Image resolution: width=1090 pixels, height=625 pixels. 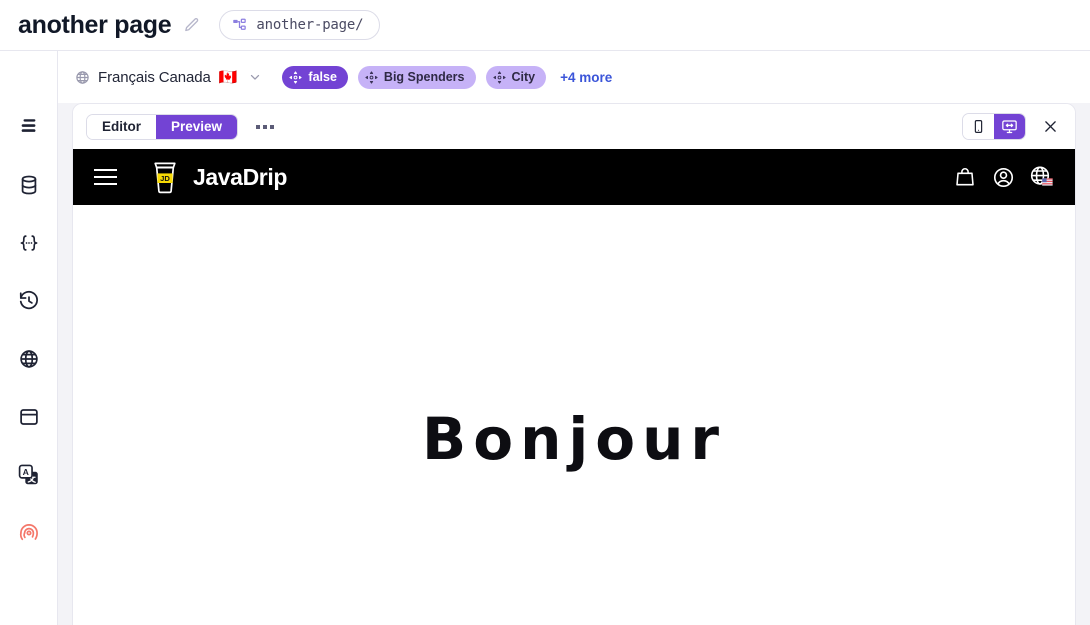 I want to click on database-icon, so click(x=29, y=185).